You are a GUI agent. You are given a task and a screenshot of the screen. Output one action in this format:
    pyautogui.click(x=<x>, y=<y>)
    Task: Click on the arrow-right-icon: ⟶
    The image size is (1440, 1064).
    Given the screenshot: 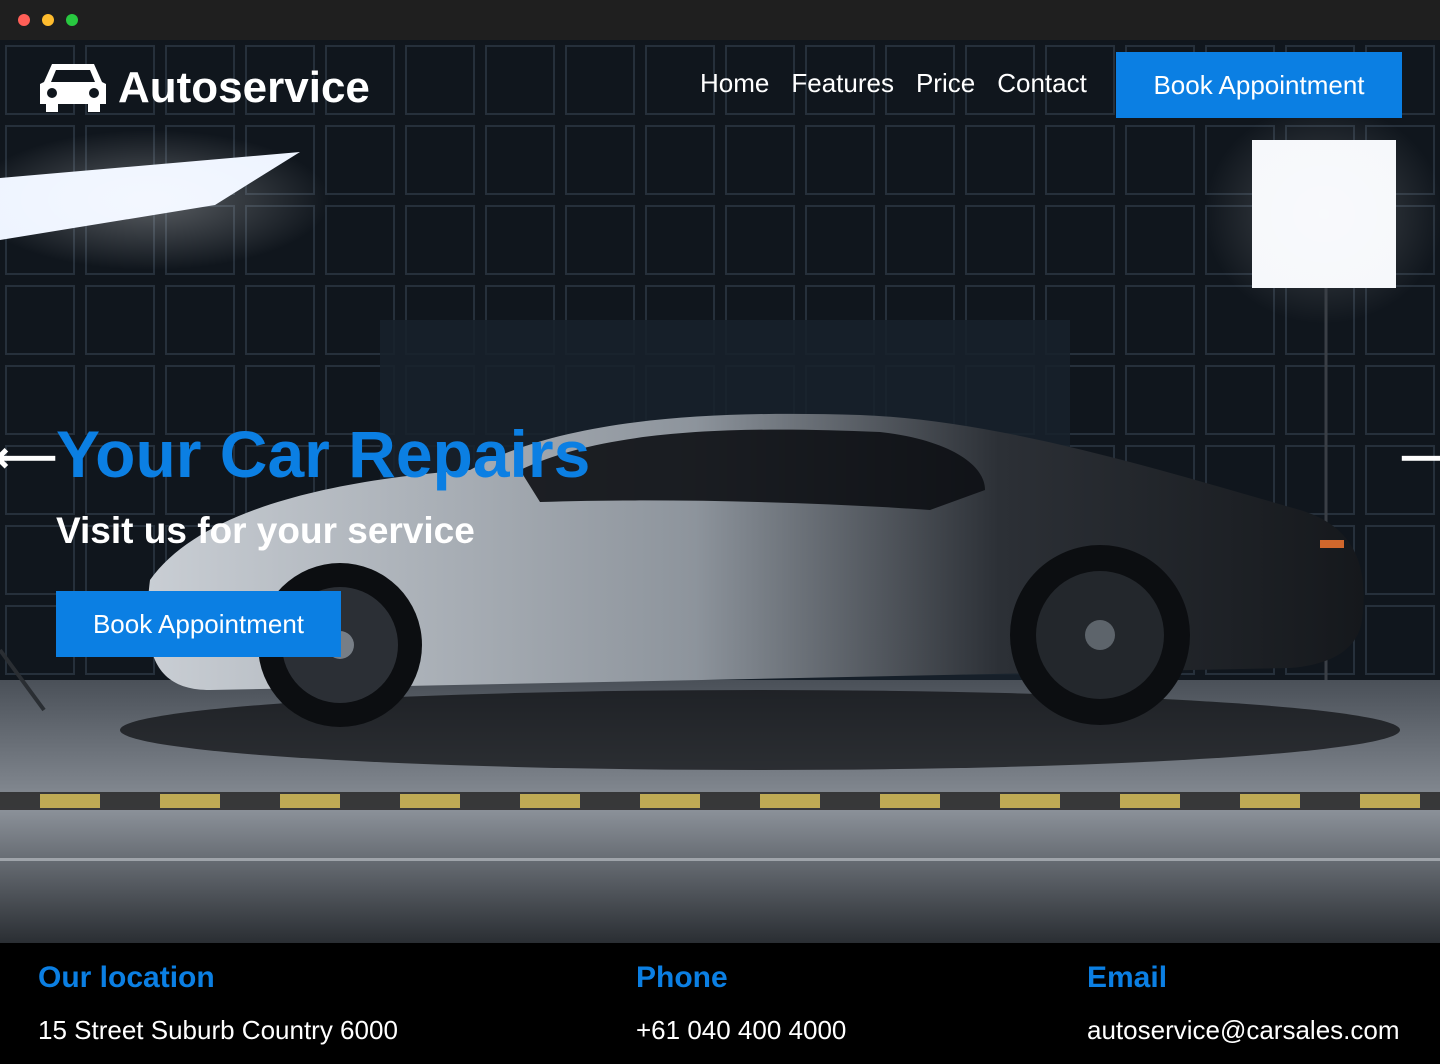 What is the action you would take?
    pyautogui.click(x=1420, y=458)
    